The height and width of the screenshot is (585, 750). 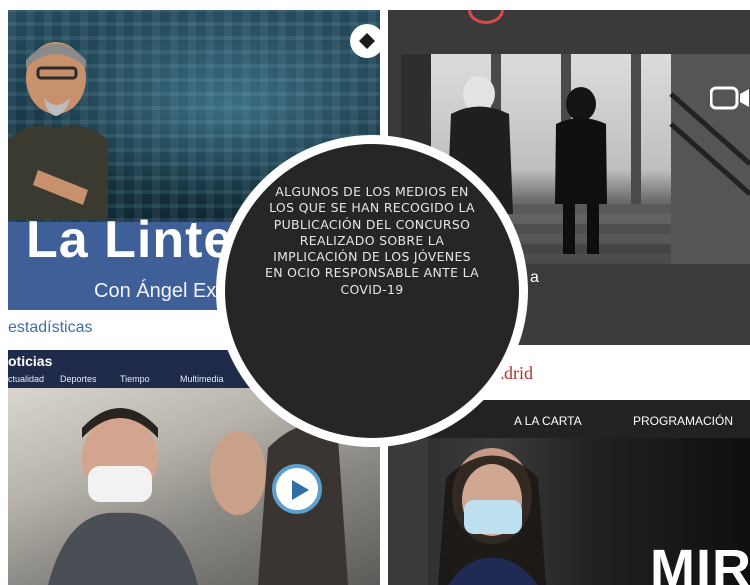 I want to click on partial-logo, so click(x=486, y=17).